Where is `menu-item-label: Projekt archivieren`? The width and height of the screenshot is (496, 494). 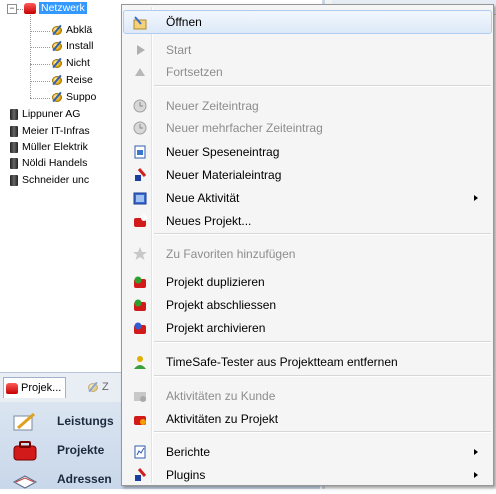 menu-item-label: Projekt archivieren is located at coordinates (216, 328).